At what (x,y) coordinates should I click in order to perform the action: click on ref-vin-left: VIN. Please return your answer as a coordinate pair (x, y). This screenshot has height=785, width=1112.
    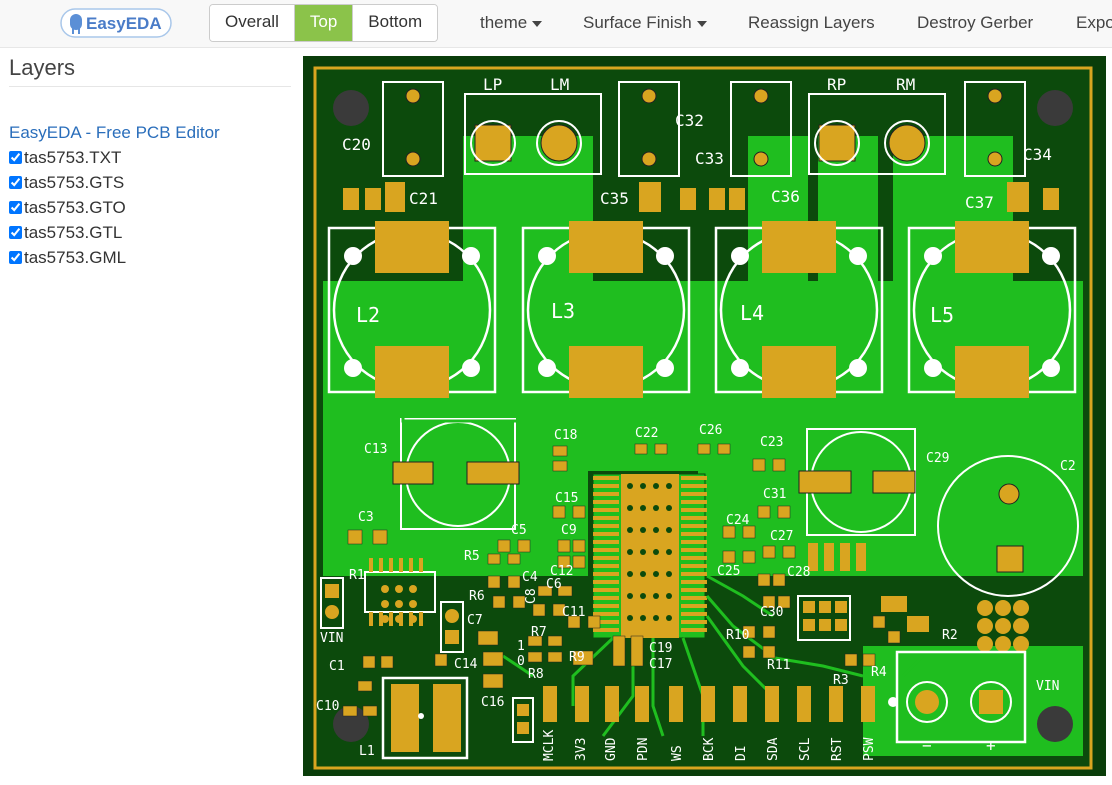
    Looking at the image, I should click on (331, 638).